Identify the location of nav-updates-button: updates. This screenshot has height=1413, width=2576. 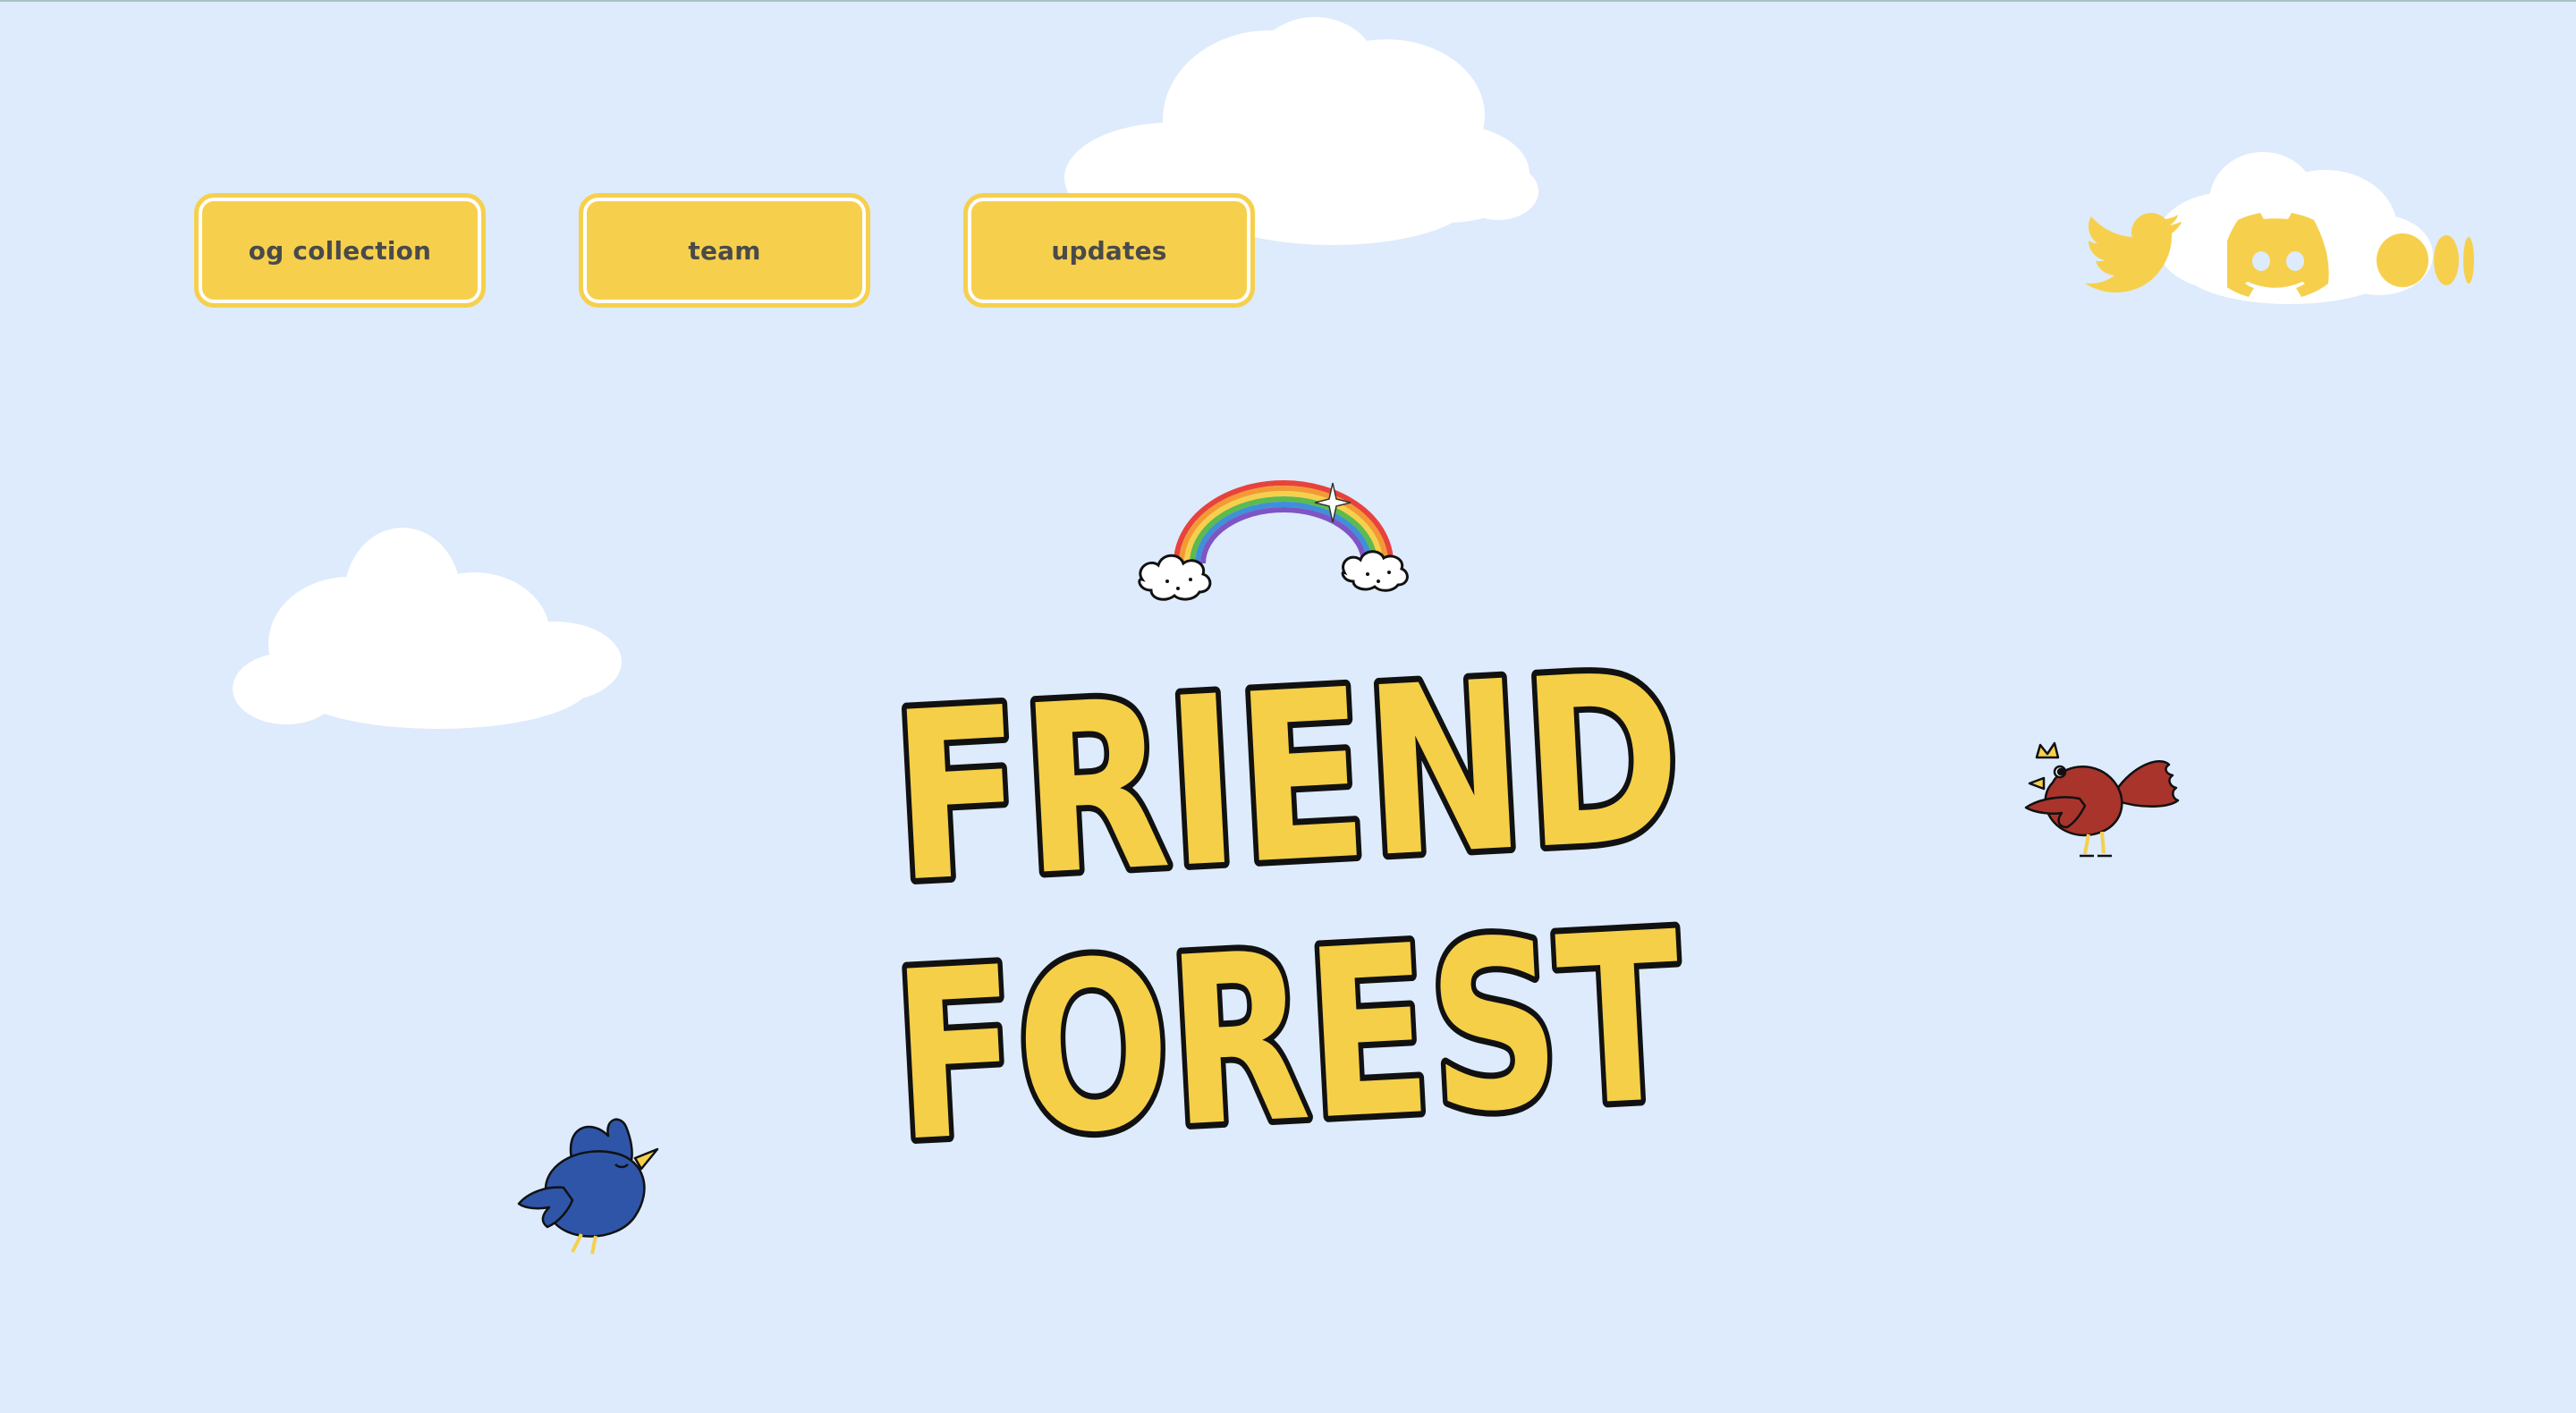
(1109, 250).